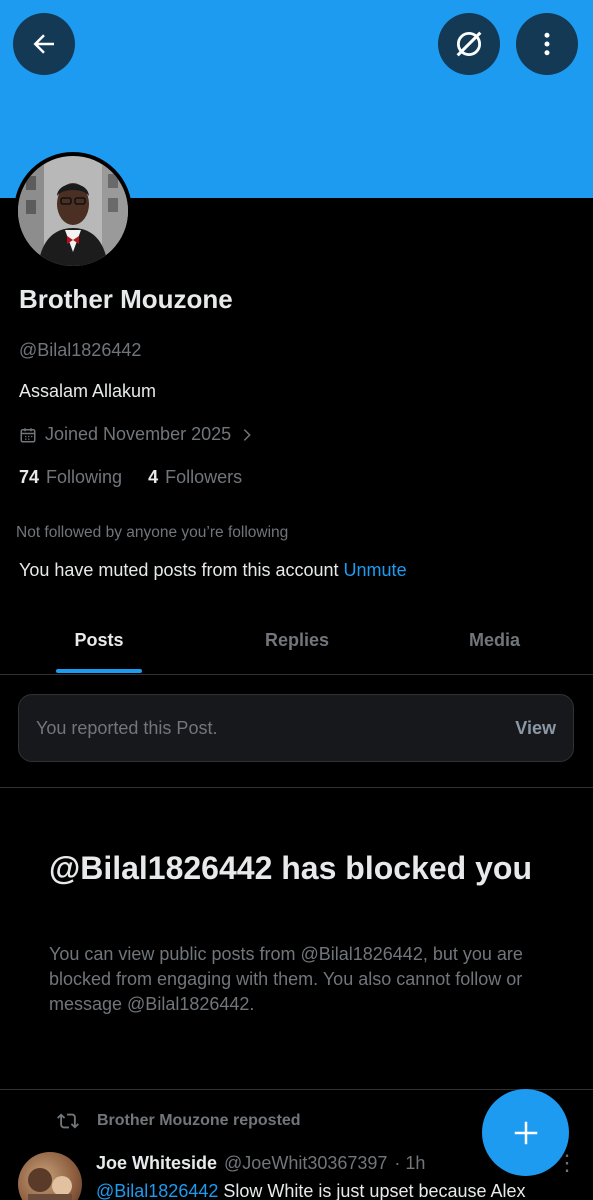 The width and height of the screenshot is (593, 1200). Describe the element at coordinates (99, 640) in the screenshot. I see `tab-posts: Posts` at that location.